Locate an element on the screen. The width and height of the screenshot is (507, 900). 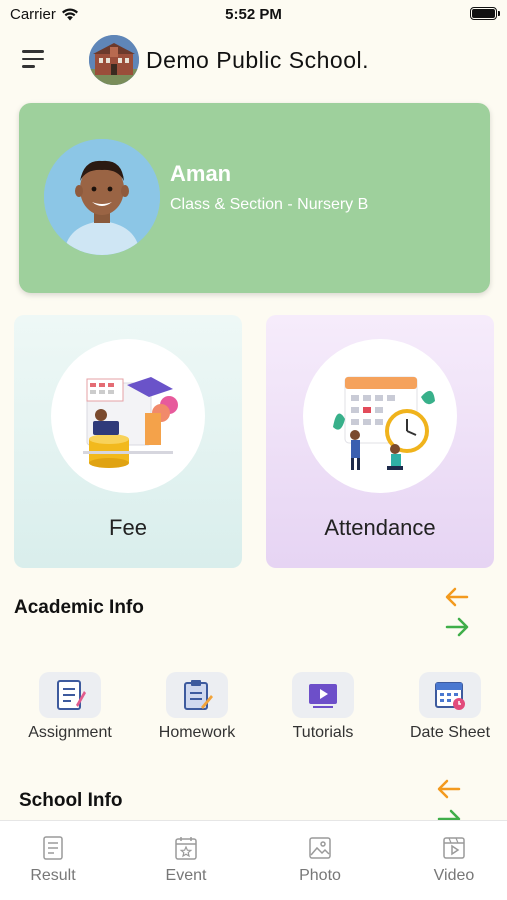
event-icon is located at coordinates (186, 848).